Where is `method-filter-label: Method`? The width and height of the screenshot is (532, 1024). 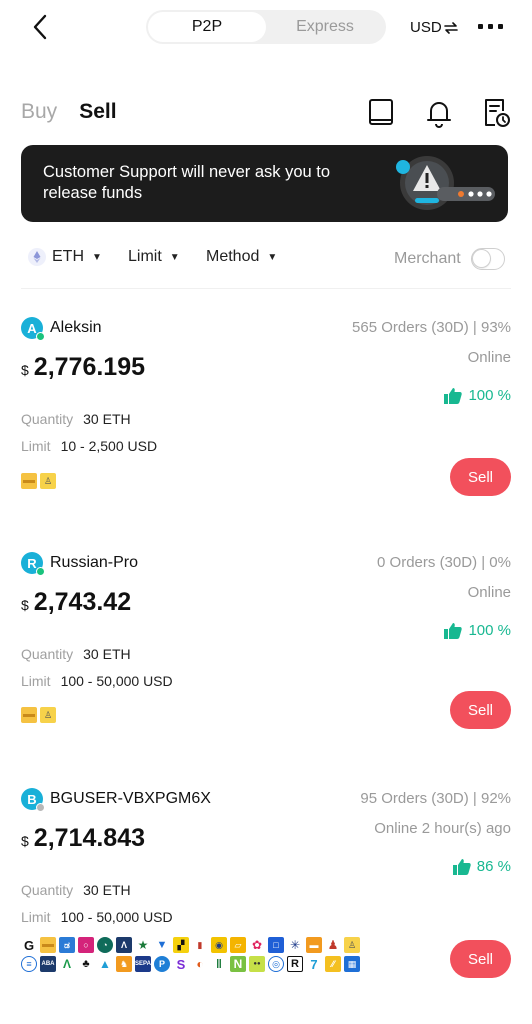
method-filter-label: Method is located at coordinates (233, 256).